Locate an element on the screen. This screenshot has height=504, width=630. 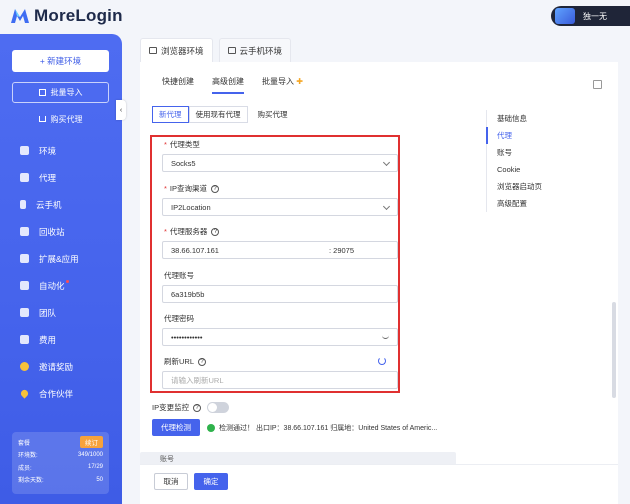
tab-use-existing-proxy: 使用现有代理 is located at coordinates (218, 114).